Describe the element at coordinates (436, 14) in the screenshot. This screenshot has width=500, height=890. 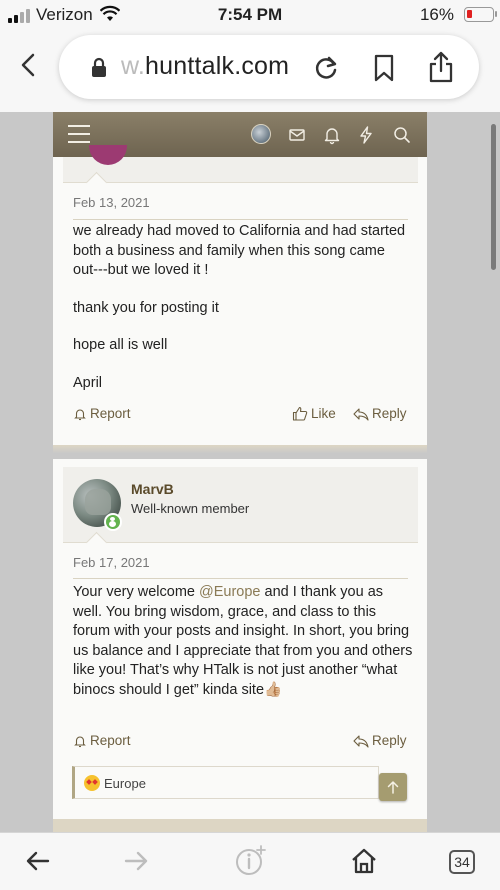
I see `battery-percent: 16%` at that location.